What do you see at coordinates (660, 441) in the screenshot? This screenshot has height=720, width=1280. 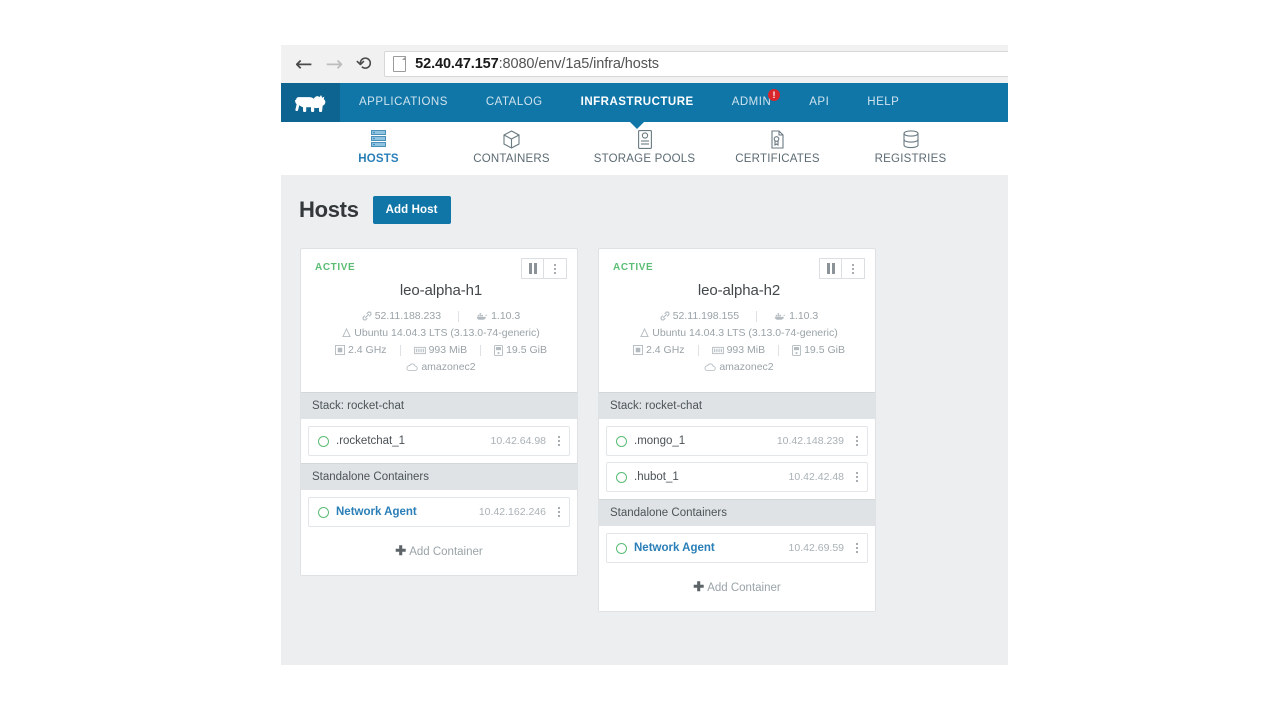 I see `container-name: .mongo_1` at bounding box center [660, 441].